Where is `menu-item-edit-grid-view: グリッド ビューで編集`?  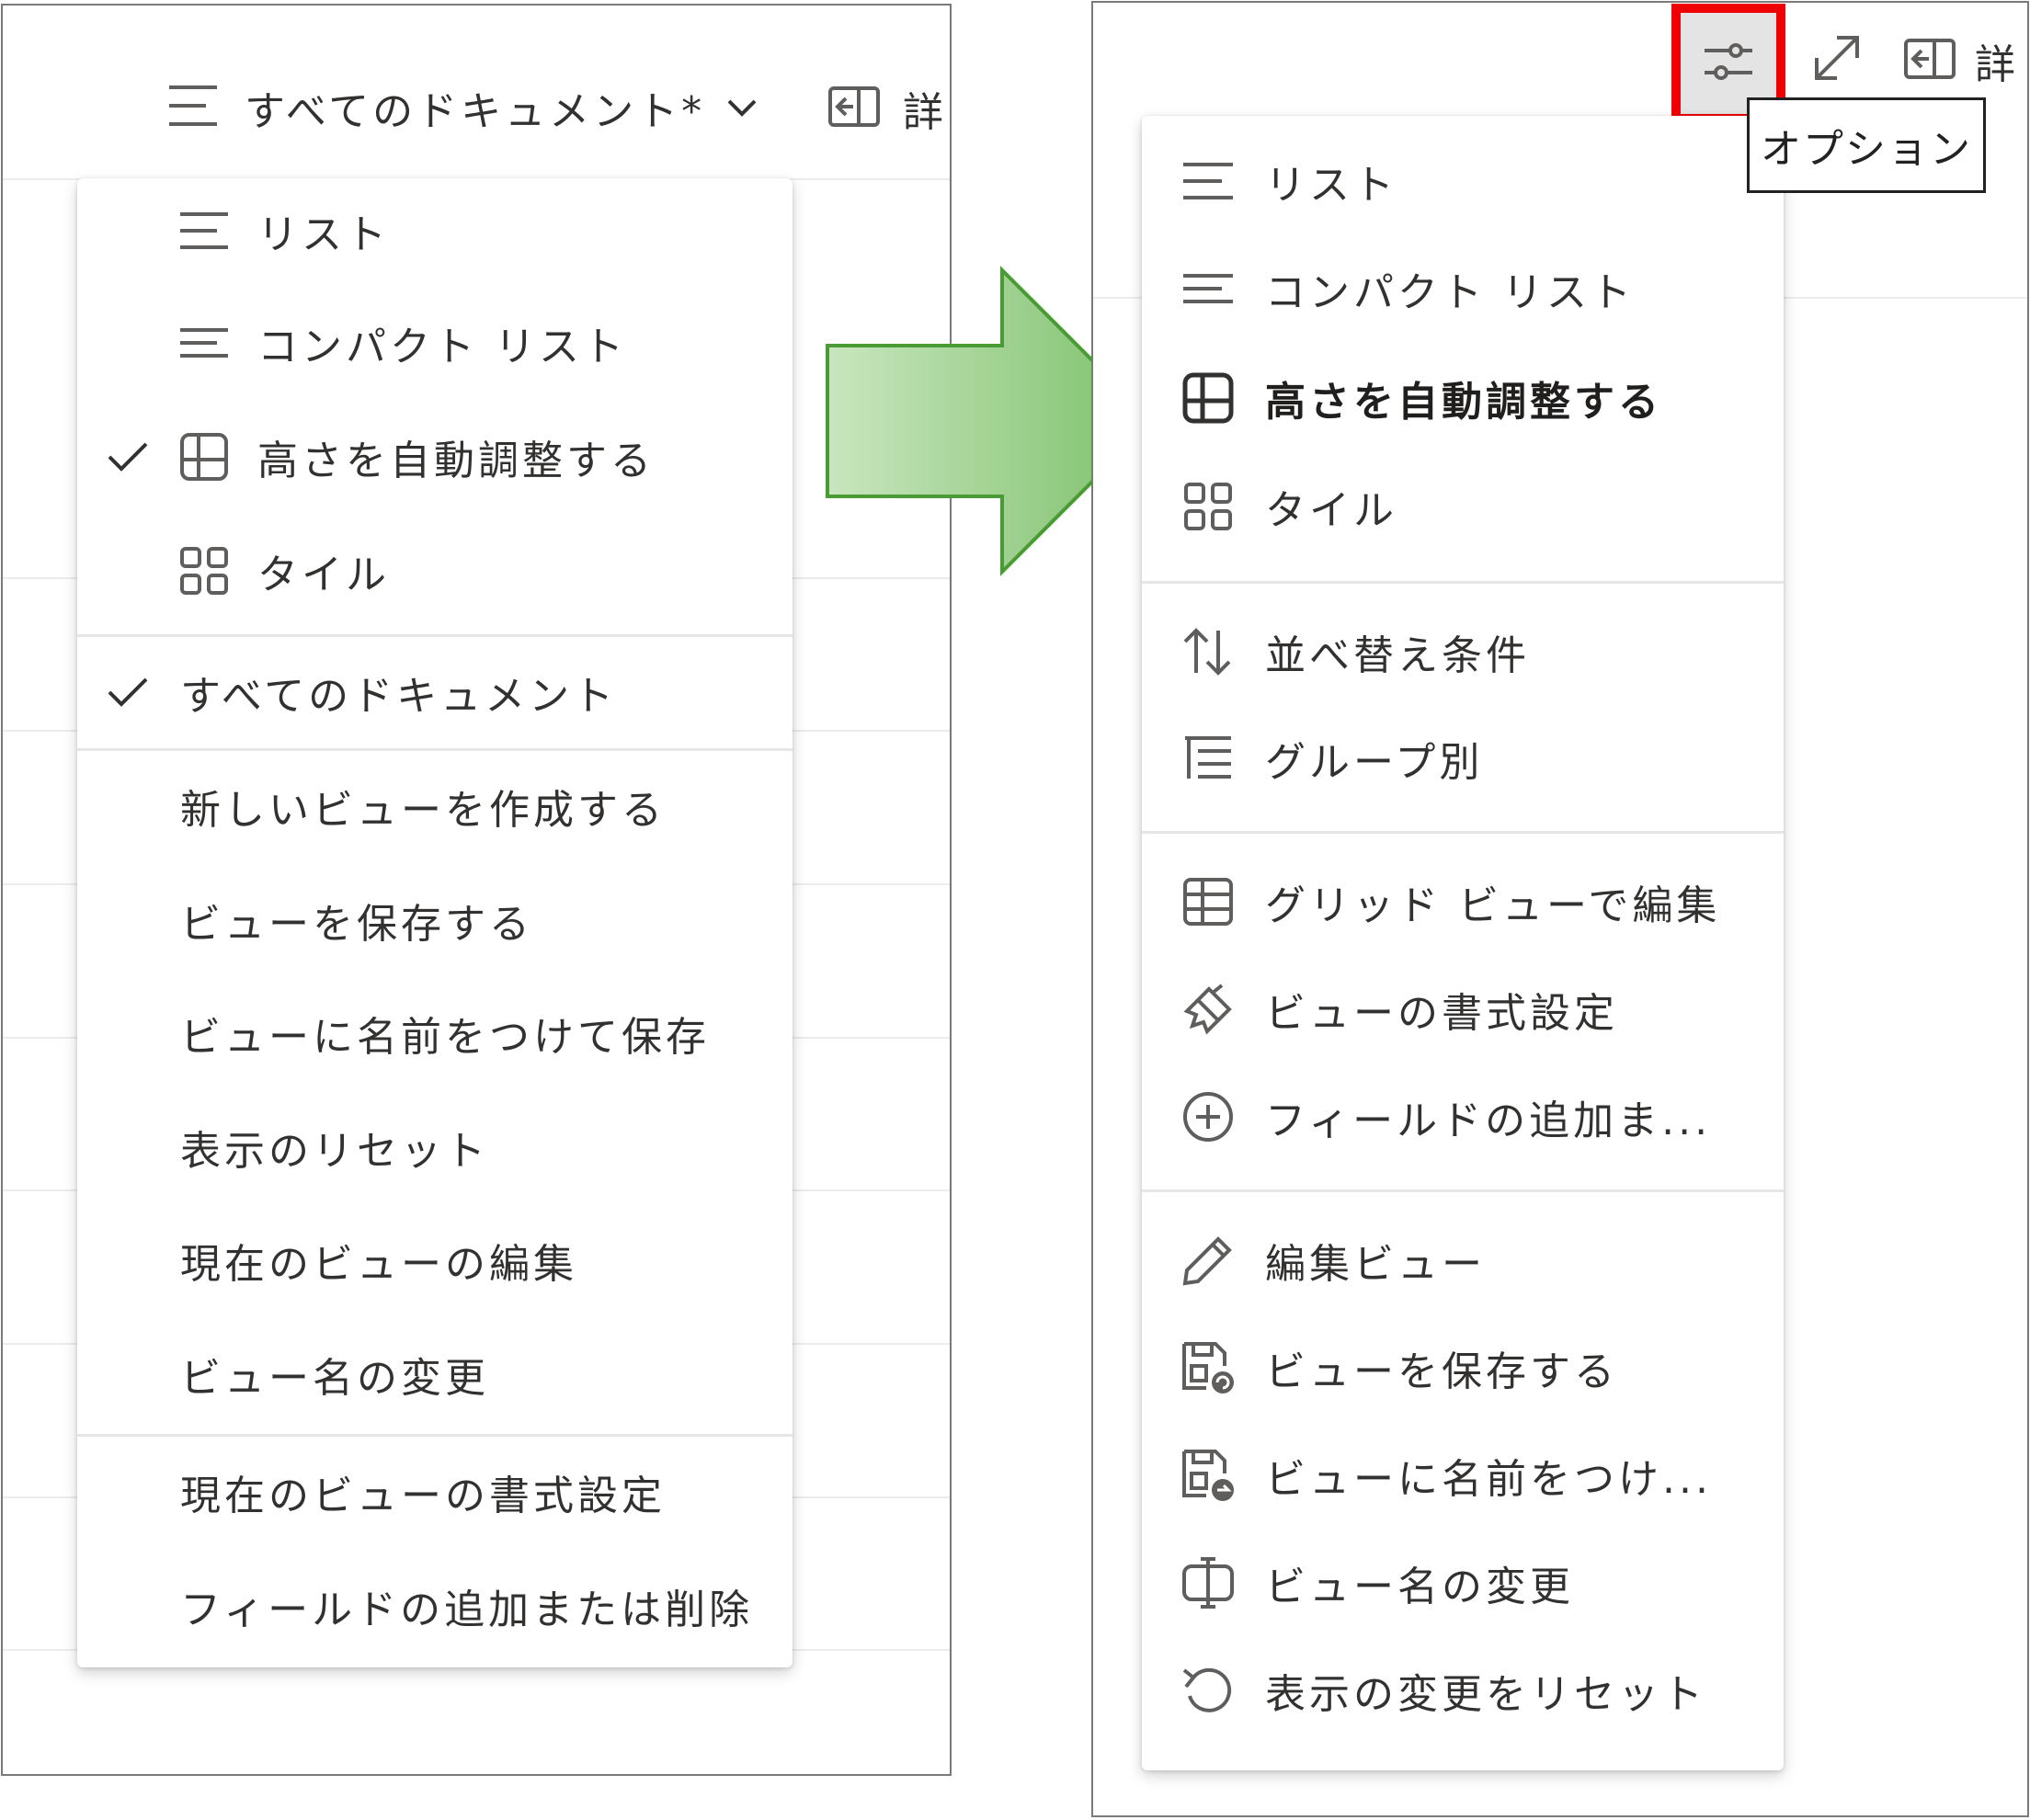 menu-item-edit-grid-view: グリッド ビューで編集 is located at coordinates (1463, 901).